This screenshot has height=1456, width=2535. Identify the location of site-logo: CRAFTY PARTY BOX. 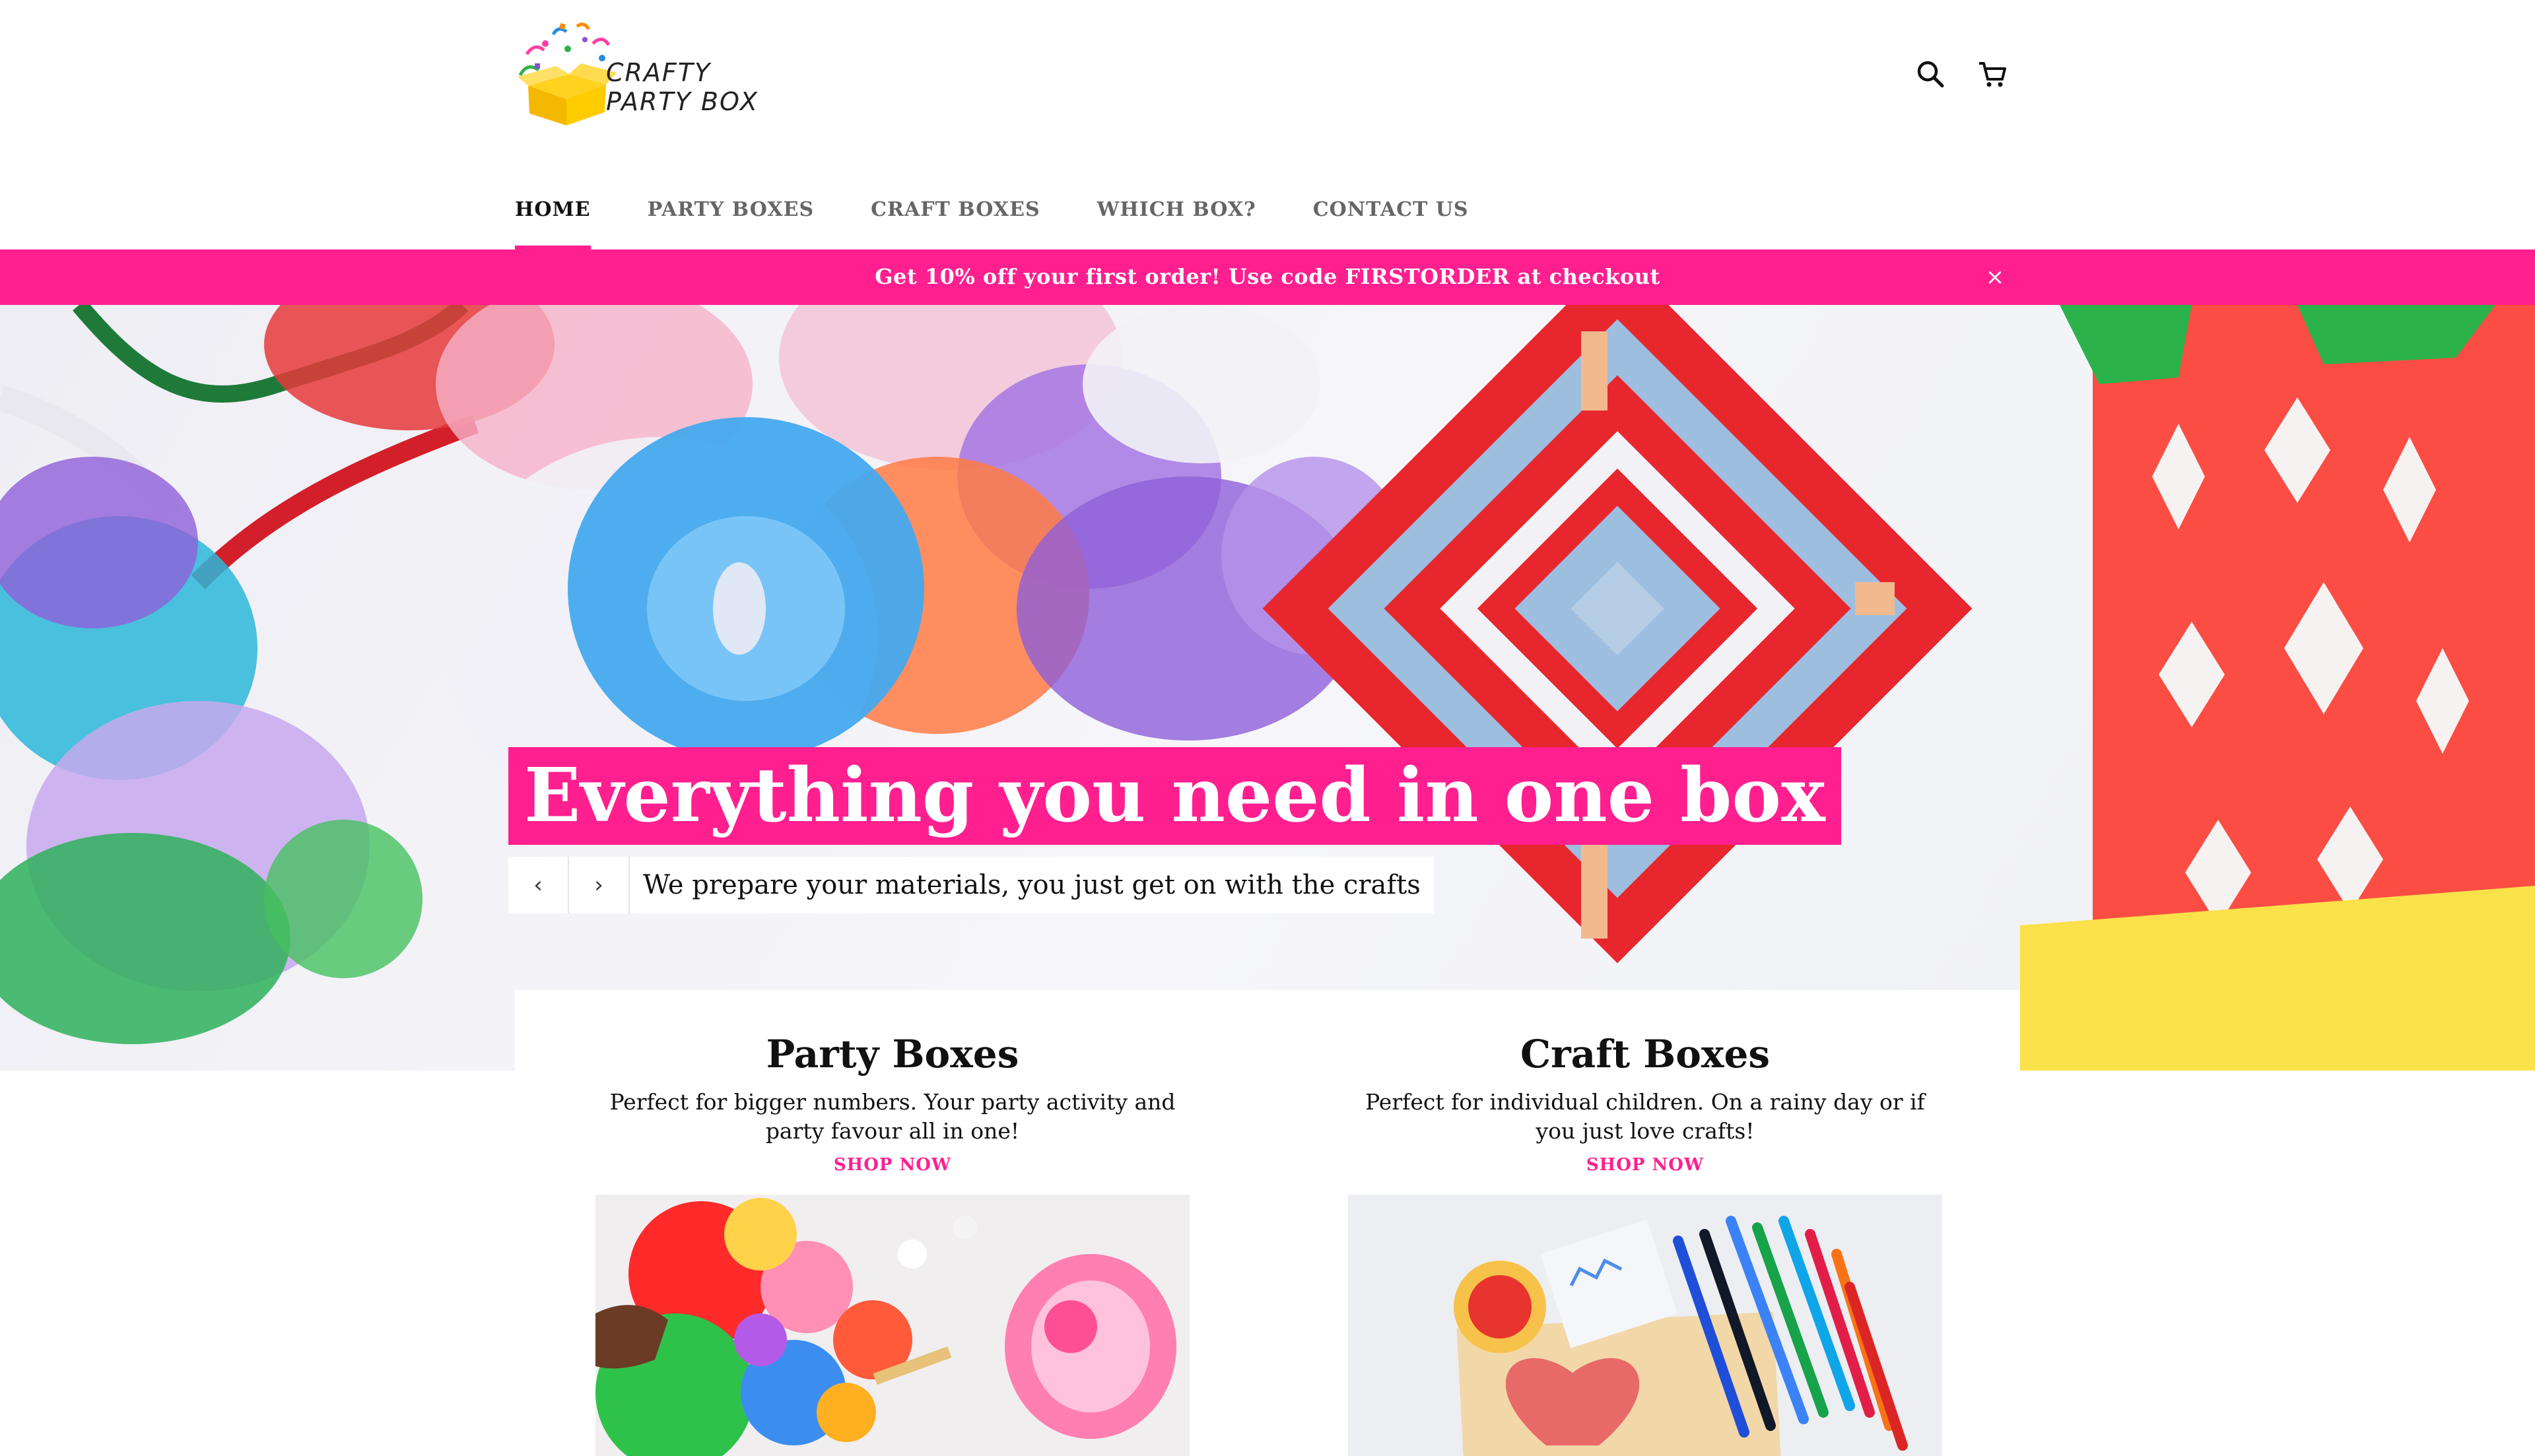
(635, 72).